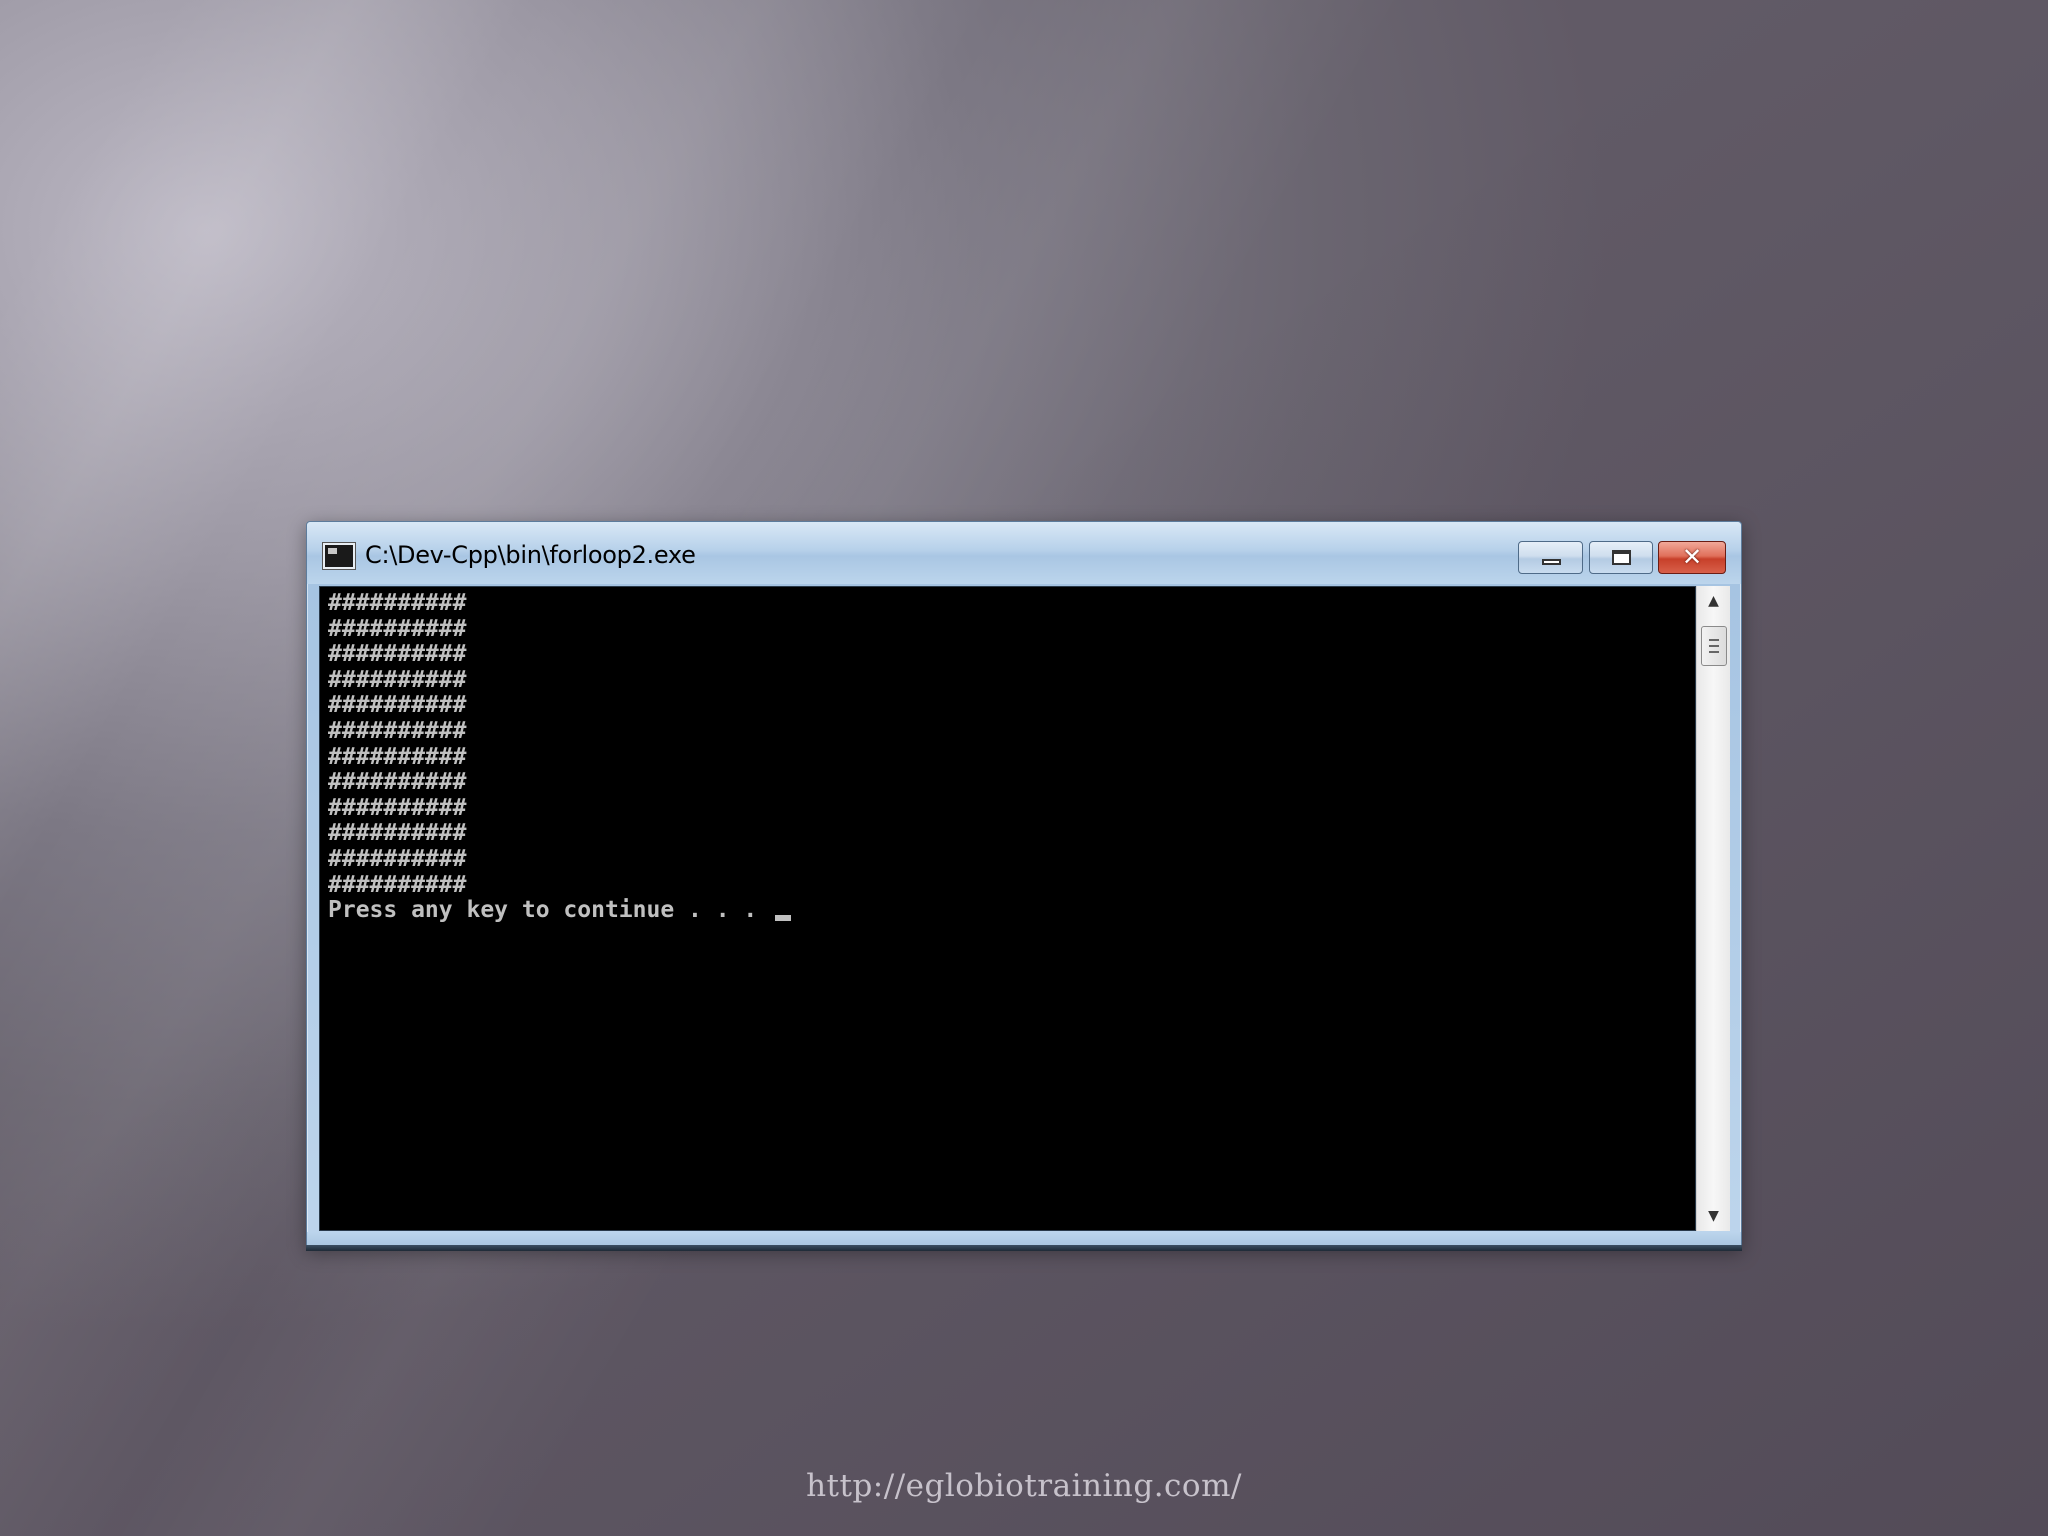 This screenshot has height=1536, width=2048. I want to click on text-cursor, so click(783, 918).